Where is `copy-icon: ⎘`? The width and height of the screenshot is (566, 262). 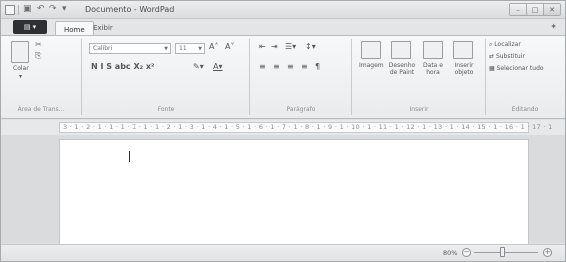
copy-icon: ⎘ is located at coordinates (38, 56).